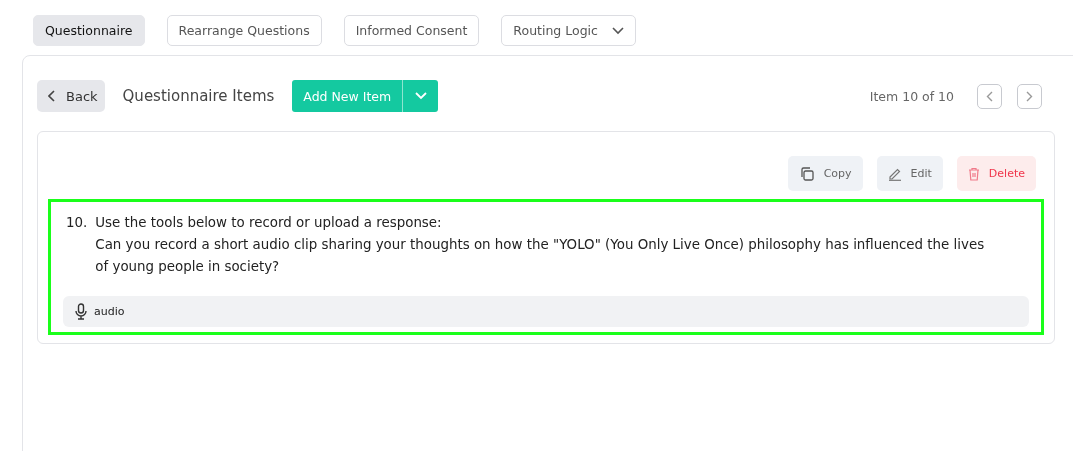 The width and height of the screenshot is (1073, 451). What do you see at coordinates (198, 96) in the screenshot?
I see `page-title: Questionnaire Items` at bounding box center [198, 96].